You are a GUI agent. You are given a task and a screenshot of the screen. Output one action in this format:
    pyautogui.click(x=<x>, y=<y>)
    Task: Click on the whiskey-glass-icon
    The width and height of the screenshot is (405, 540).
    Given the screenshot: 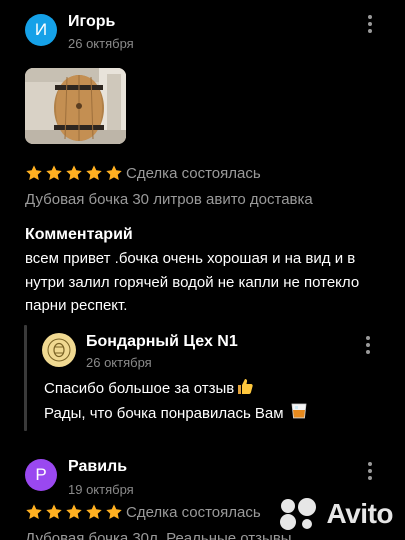 What is the action you would take?
    pyautogui.click(x=299, y=411)
    